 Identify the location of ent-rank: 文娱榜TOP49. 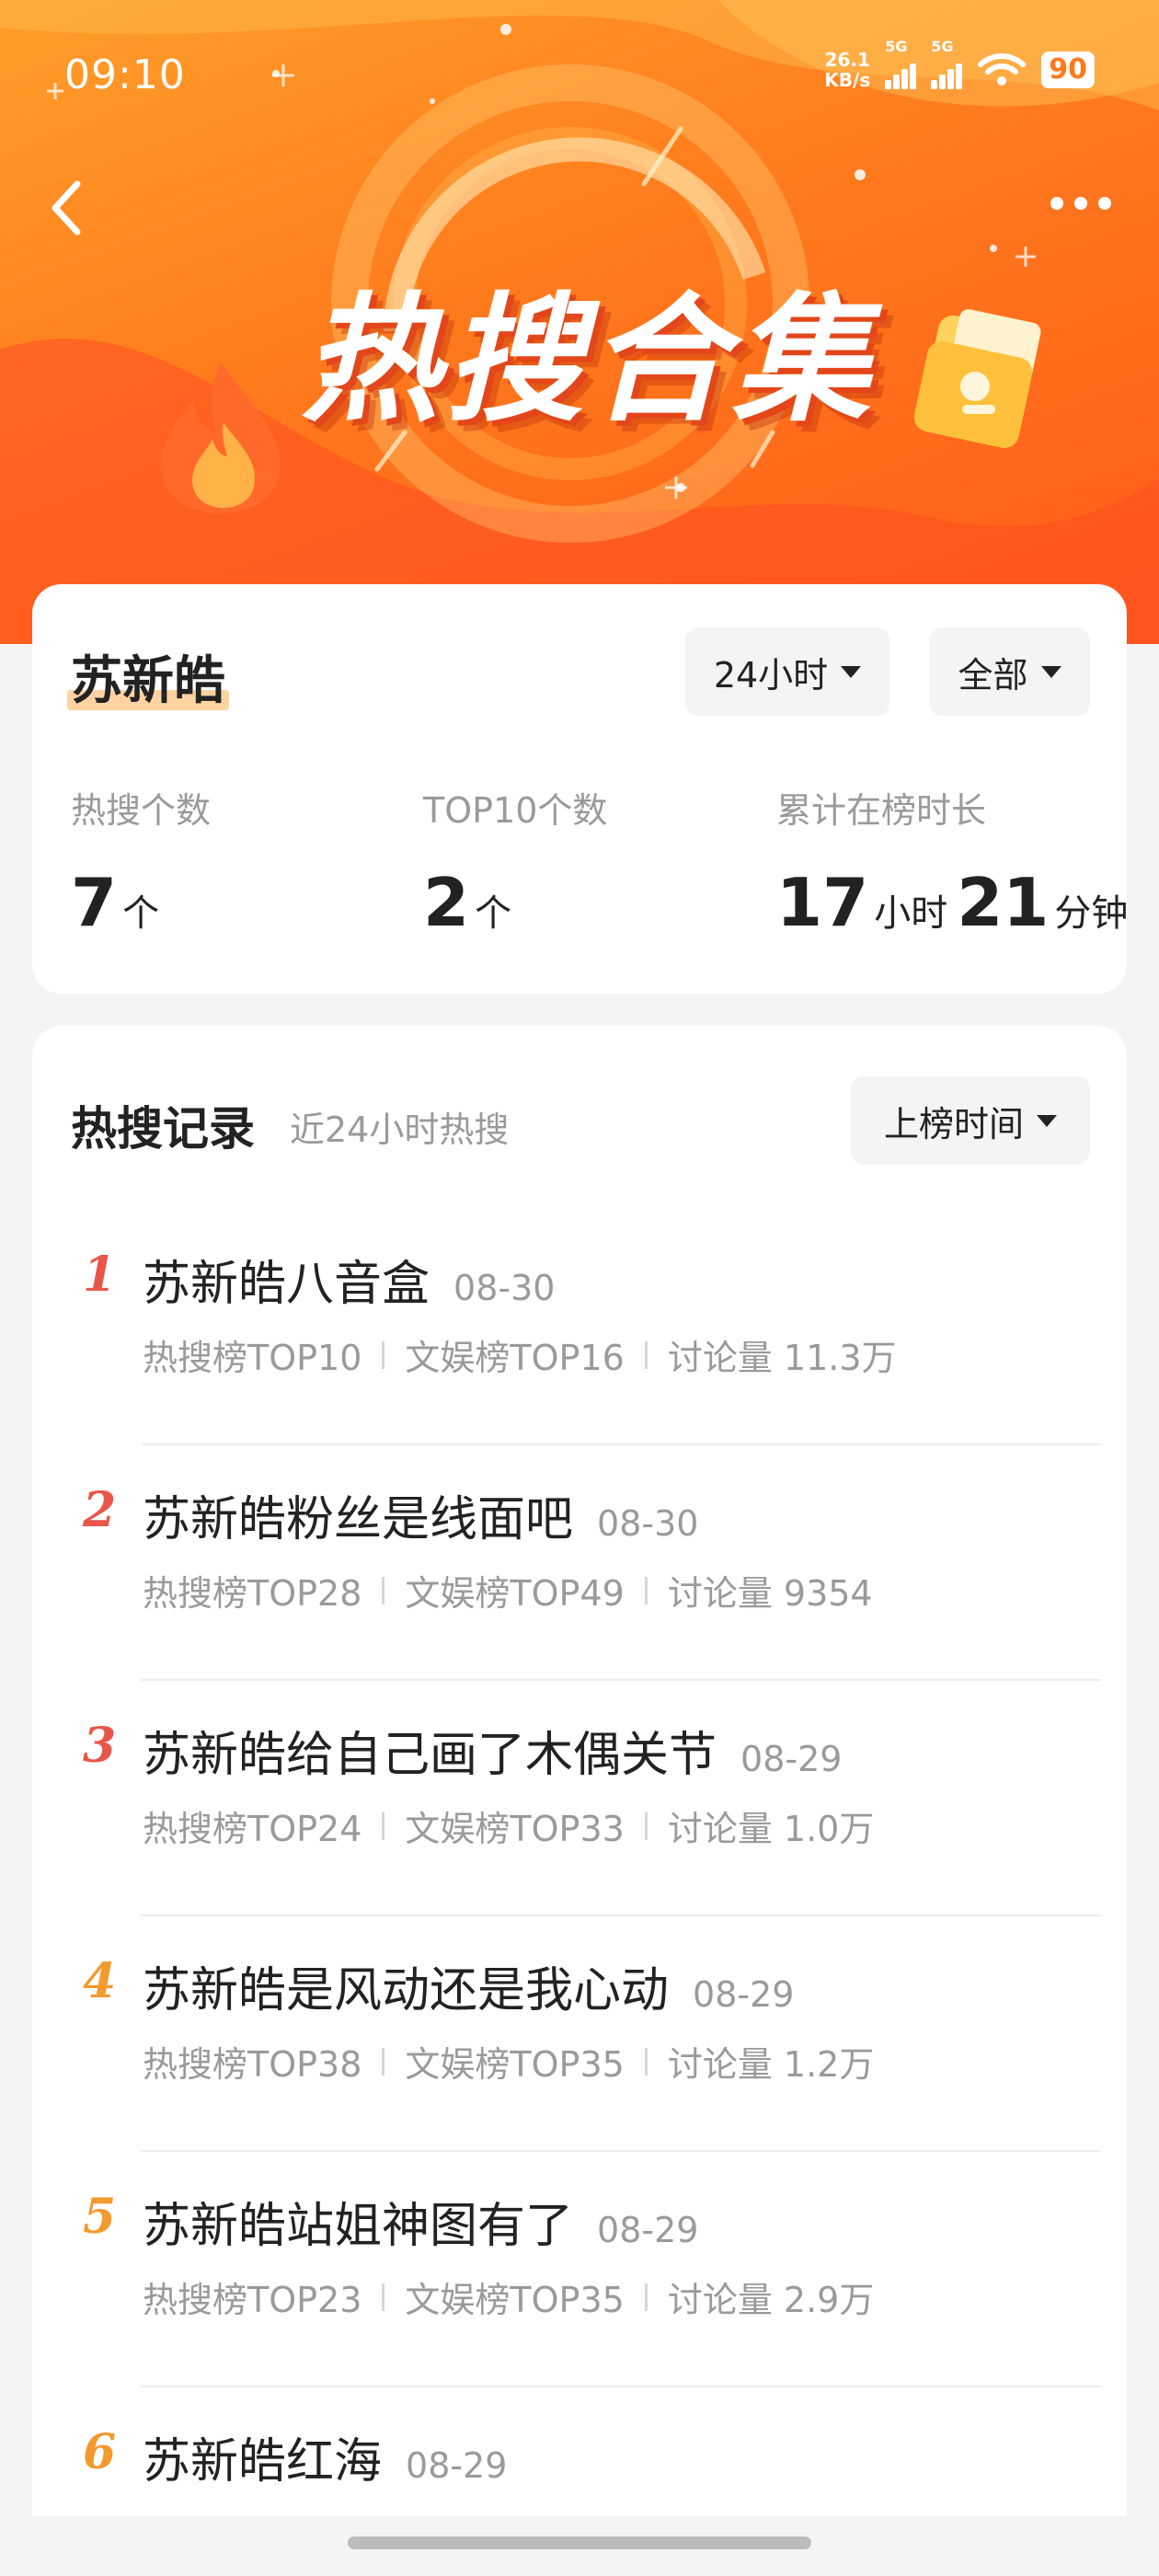
(515, 1593).